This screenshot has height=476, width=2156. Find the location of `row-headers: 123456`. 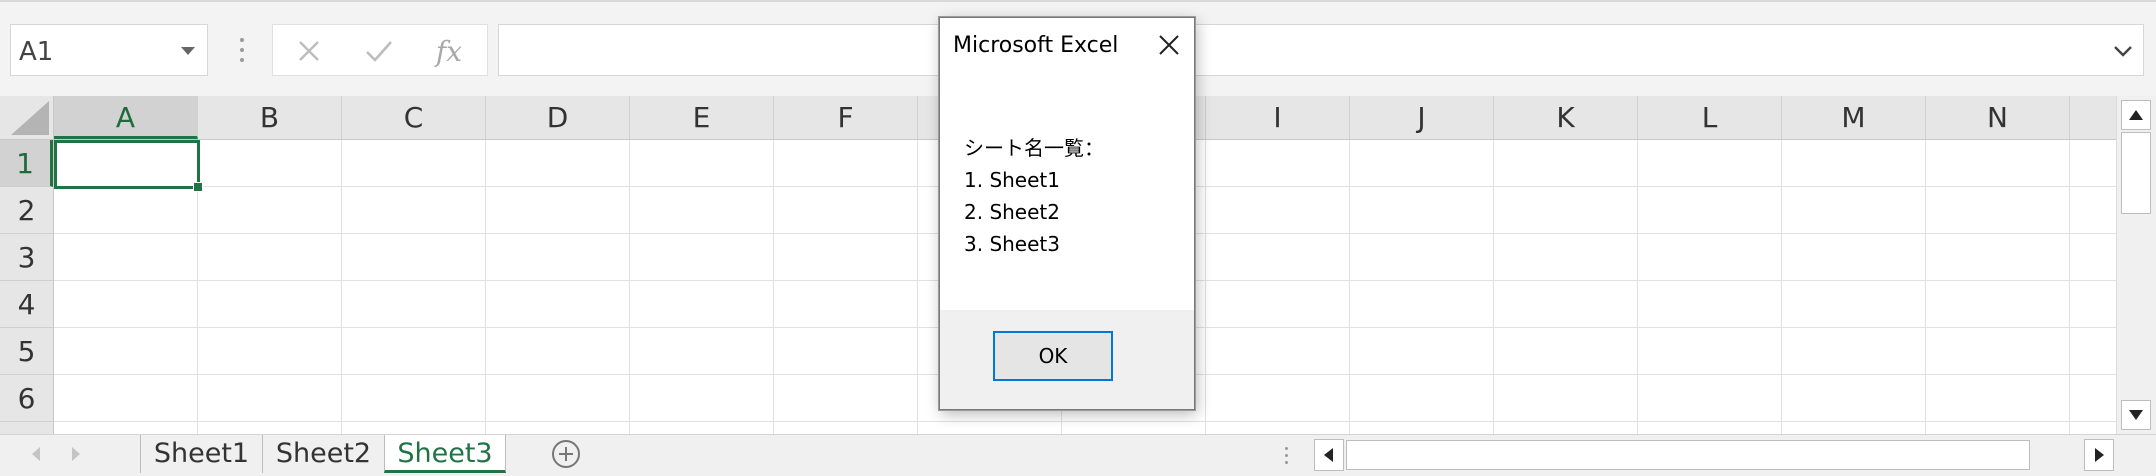

row-headers: 123456 is located at coordinates (27, 287).